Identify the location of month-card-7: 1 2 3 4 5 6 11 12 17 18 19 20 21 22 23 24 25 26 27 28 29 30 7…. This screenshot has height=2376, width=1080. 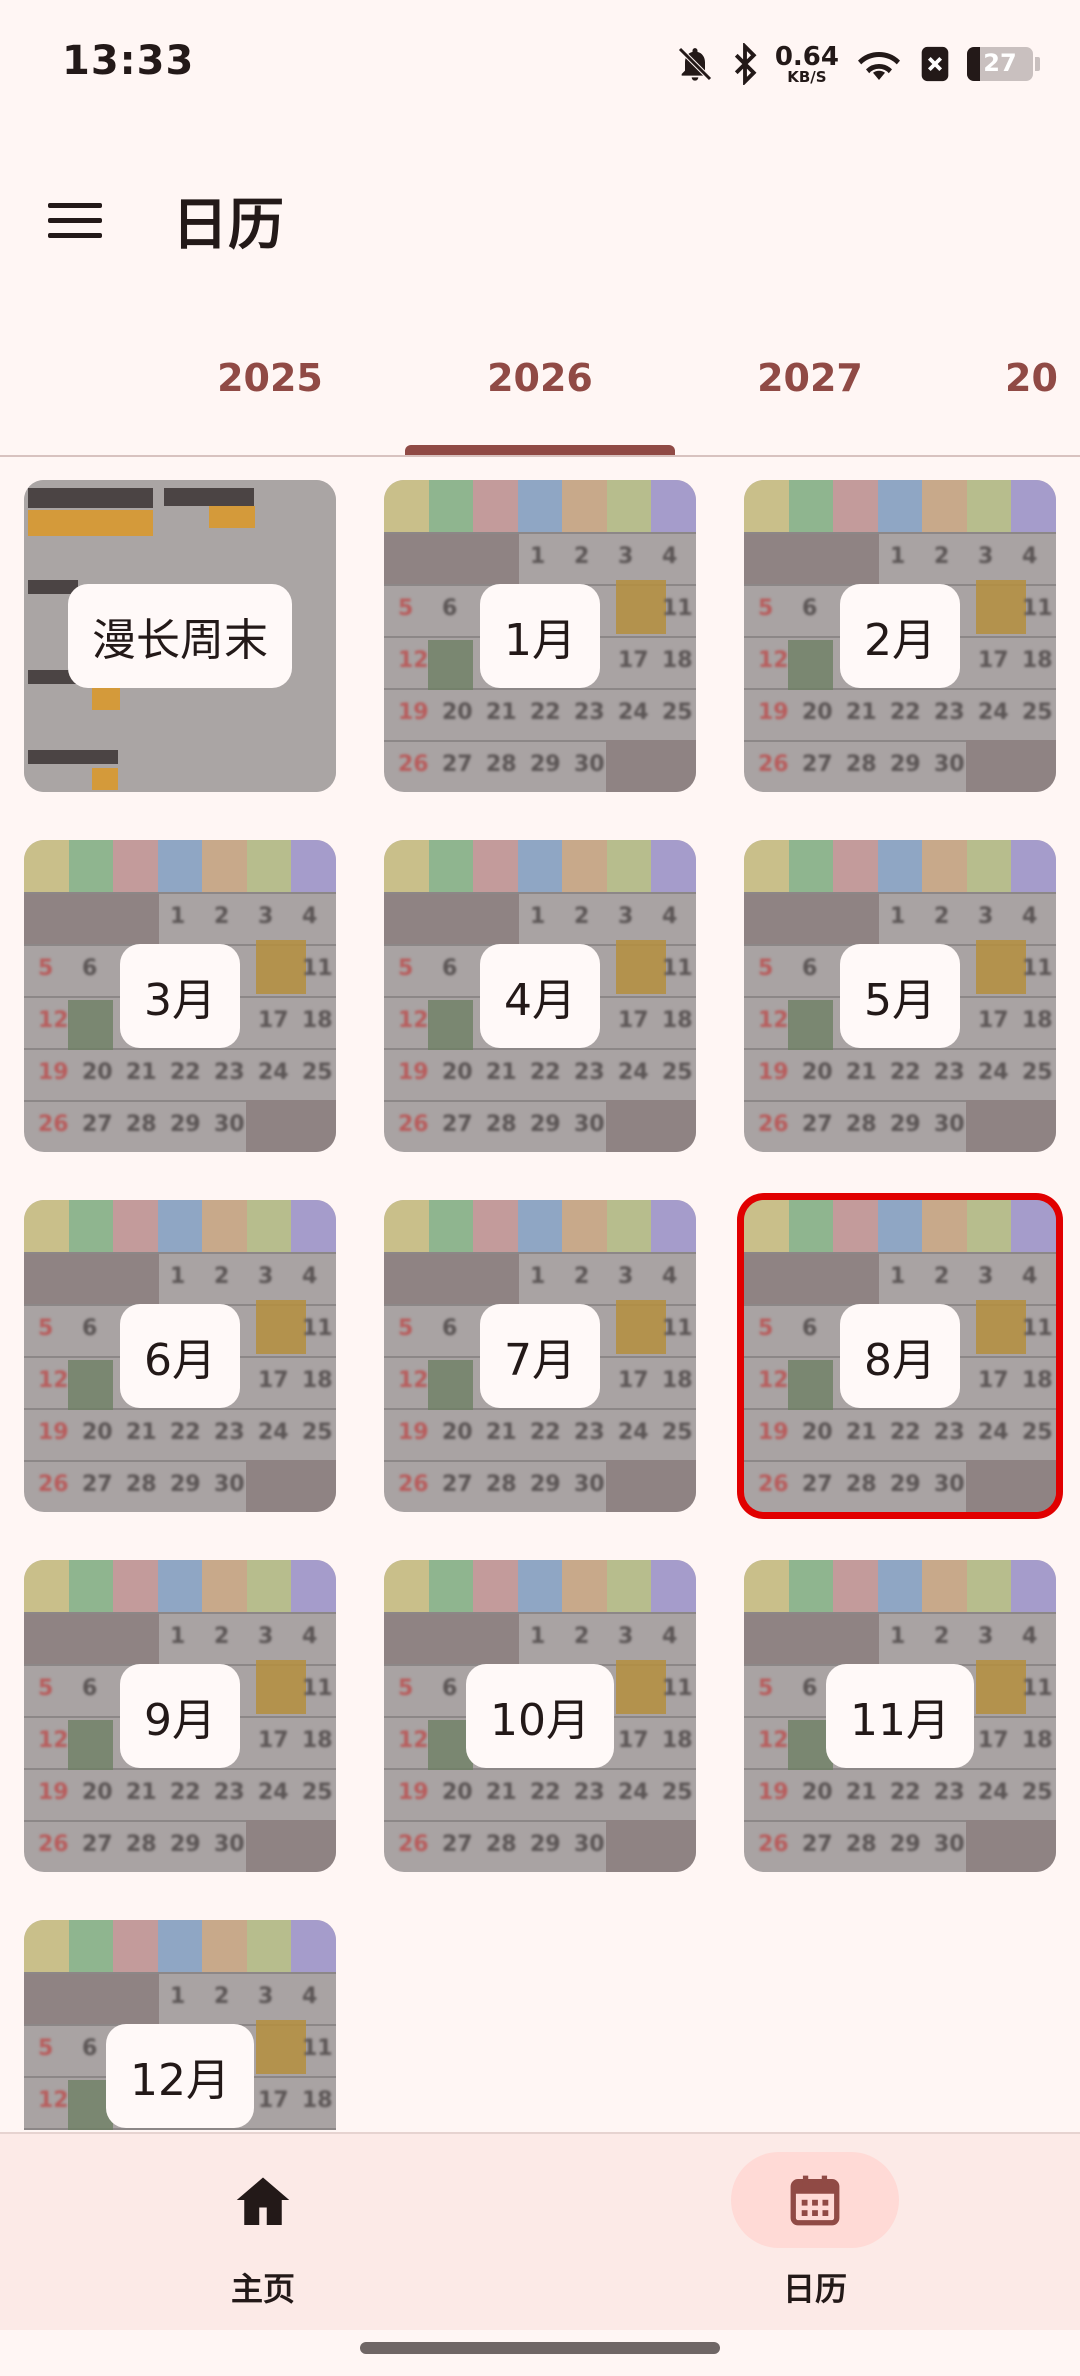
(540, 1356).